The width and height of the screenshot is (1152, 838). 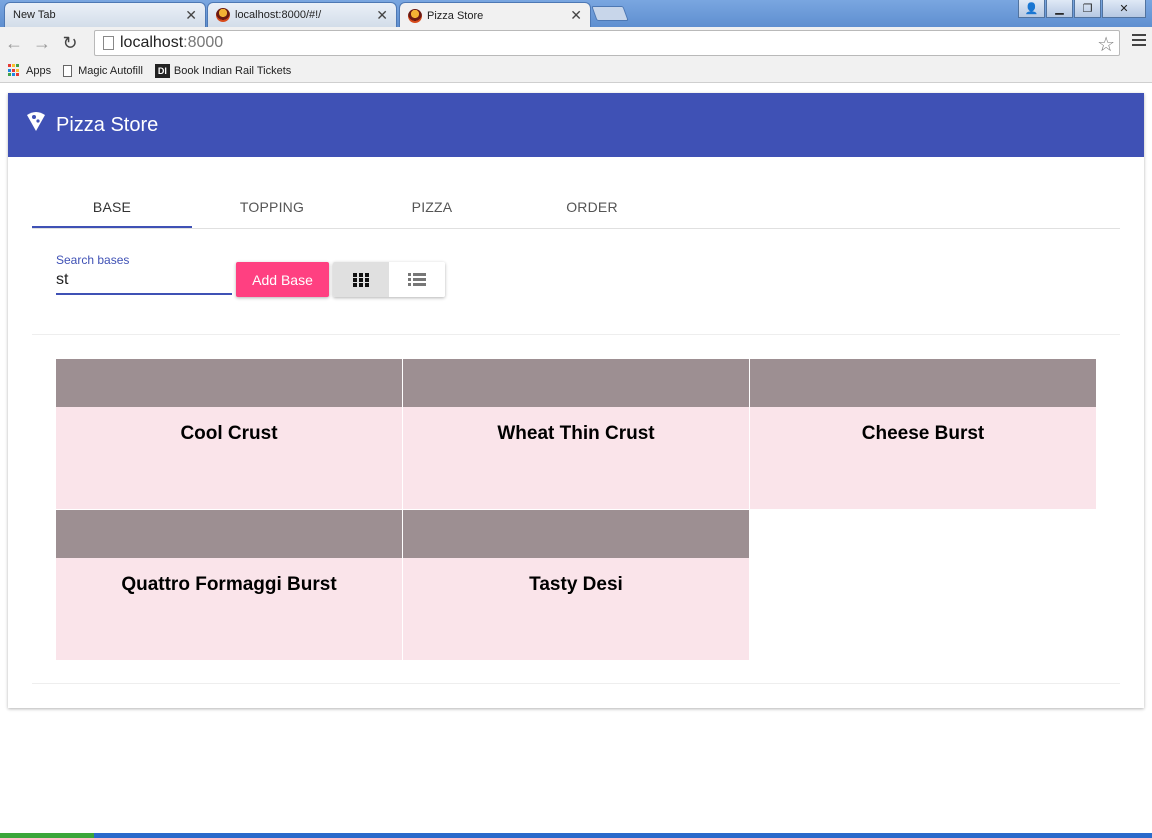 I want to click on url-port: :8000, so click(x=203, y=42).